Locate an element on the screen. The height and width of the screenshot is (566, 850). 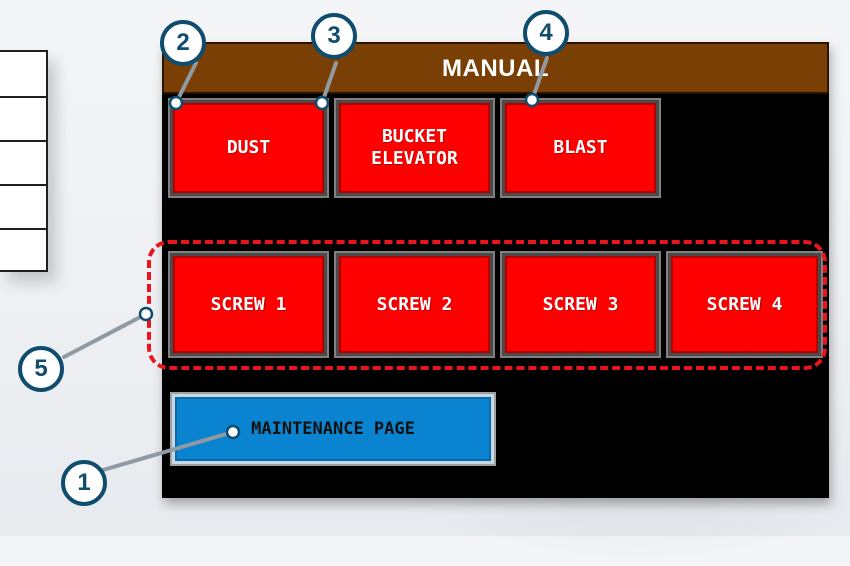
screen-title: MANUAL is located at coordinates (495, 68).